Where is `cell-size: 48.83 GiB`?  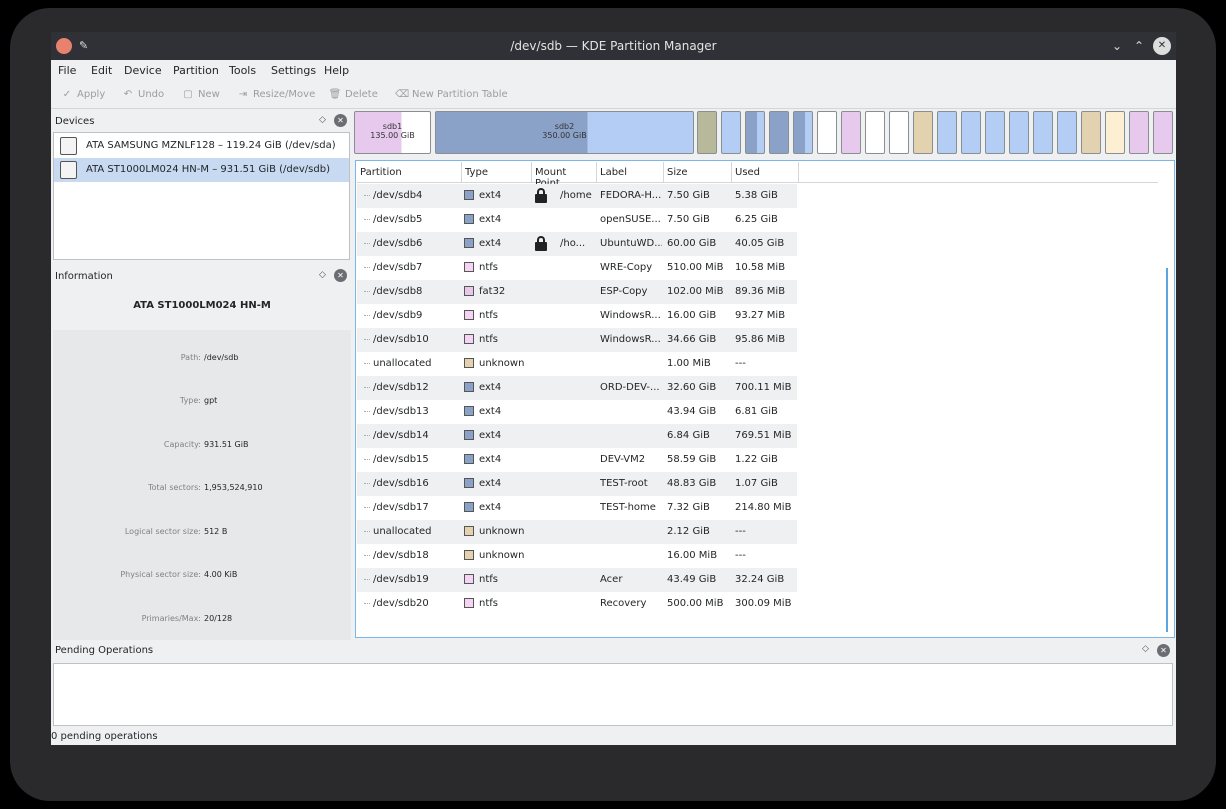
cell-size: 48.83 GiB is located at coordinates (692, 483).